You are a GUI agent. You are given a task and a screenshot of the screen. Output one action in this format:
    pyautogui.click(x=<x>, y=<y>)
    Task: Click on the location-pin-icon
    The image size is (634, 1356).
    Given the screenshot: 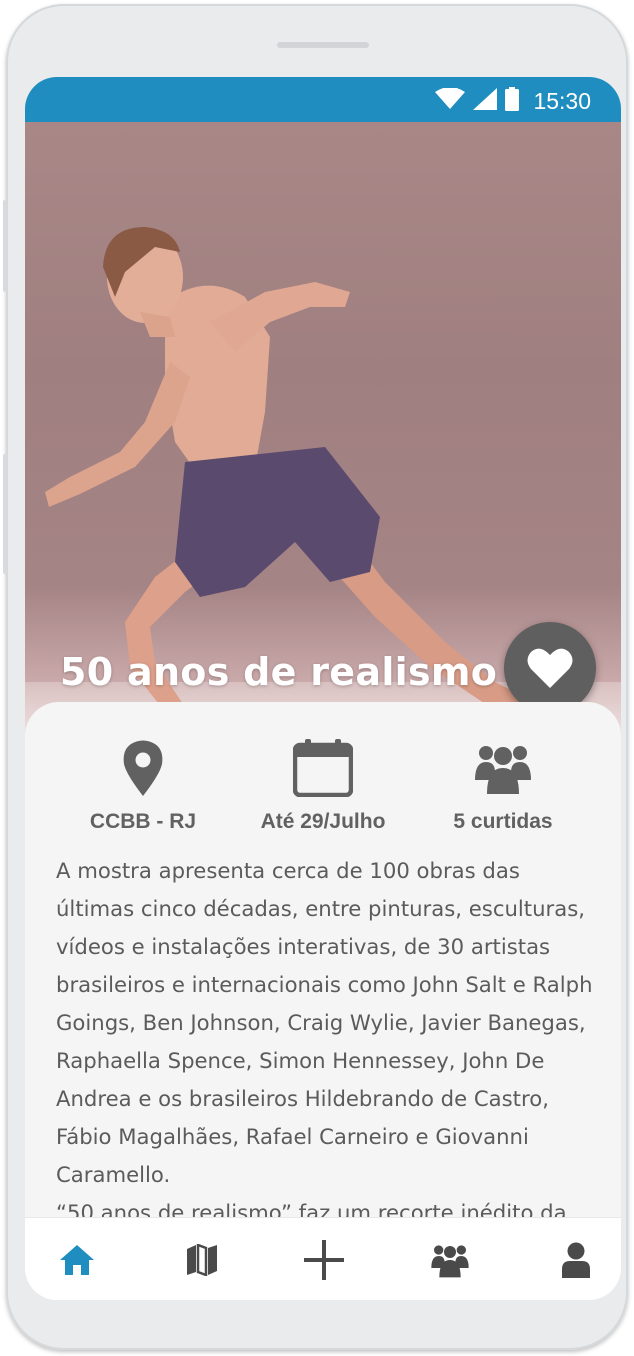 What is the action you would take?
    pyautogui.click(x=143, y=768)
    